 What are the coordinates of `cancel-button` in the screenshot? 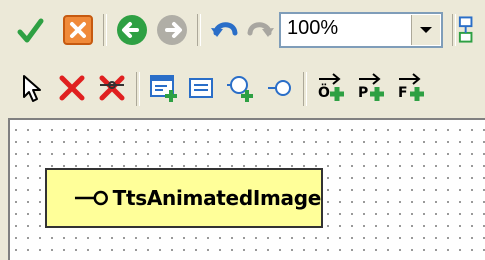 It's located at (78, 30).